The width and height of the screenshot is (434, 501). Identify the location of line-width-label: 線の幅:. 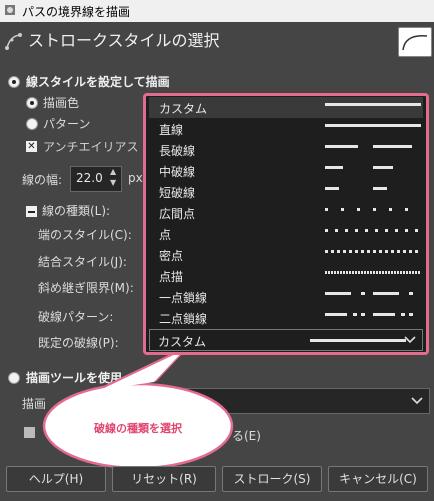
(42, 180).